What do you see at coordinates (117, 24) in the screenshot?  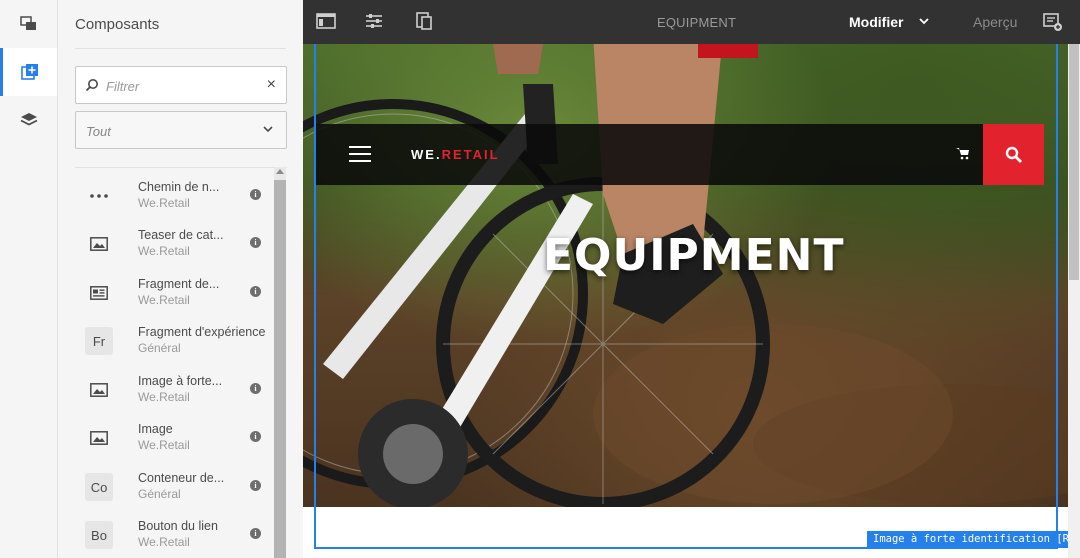 I see `panel-title: Composants` at bounding box center [117, 24].